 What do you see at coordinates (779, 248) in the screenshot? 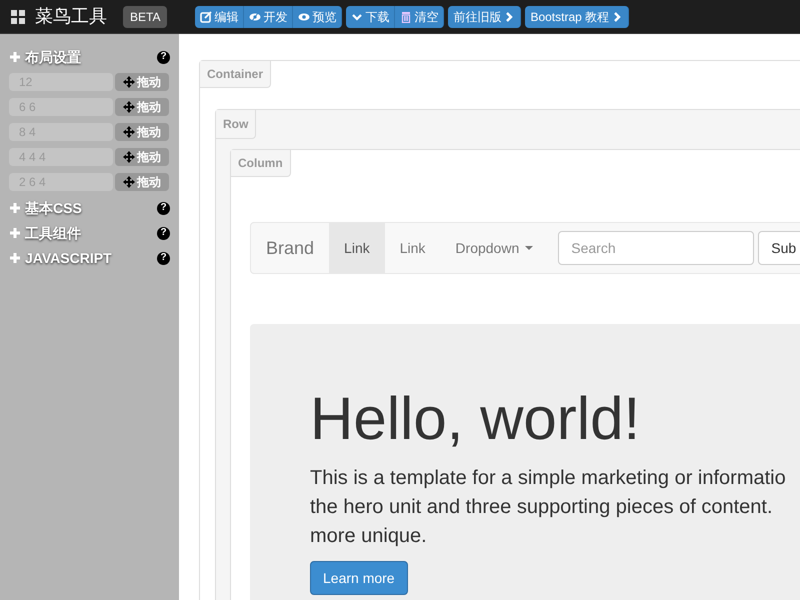
I see `submit-button: Sub` at bounding box center [779, 248].